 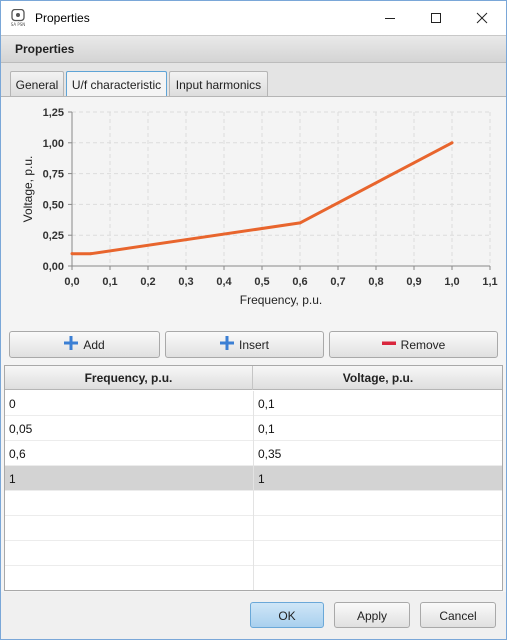 What do you see at coordinates (253, 18) in the screenshot?
I see `title-bar: SA PSN Properties` at bounding box center [253, 18].